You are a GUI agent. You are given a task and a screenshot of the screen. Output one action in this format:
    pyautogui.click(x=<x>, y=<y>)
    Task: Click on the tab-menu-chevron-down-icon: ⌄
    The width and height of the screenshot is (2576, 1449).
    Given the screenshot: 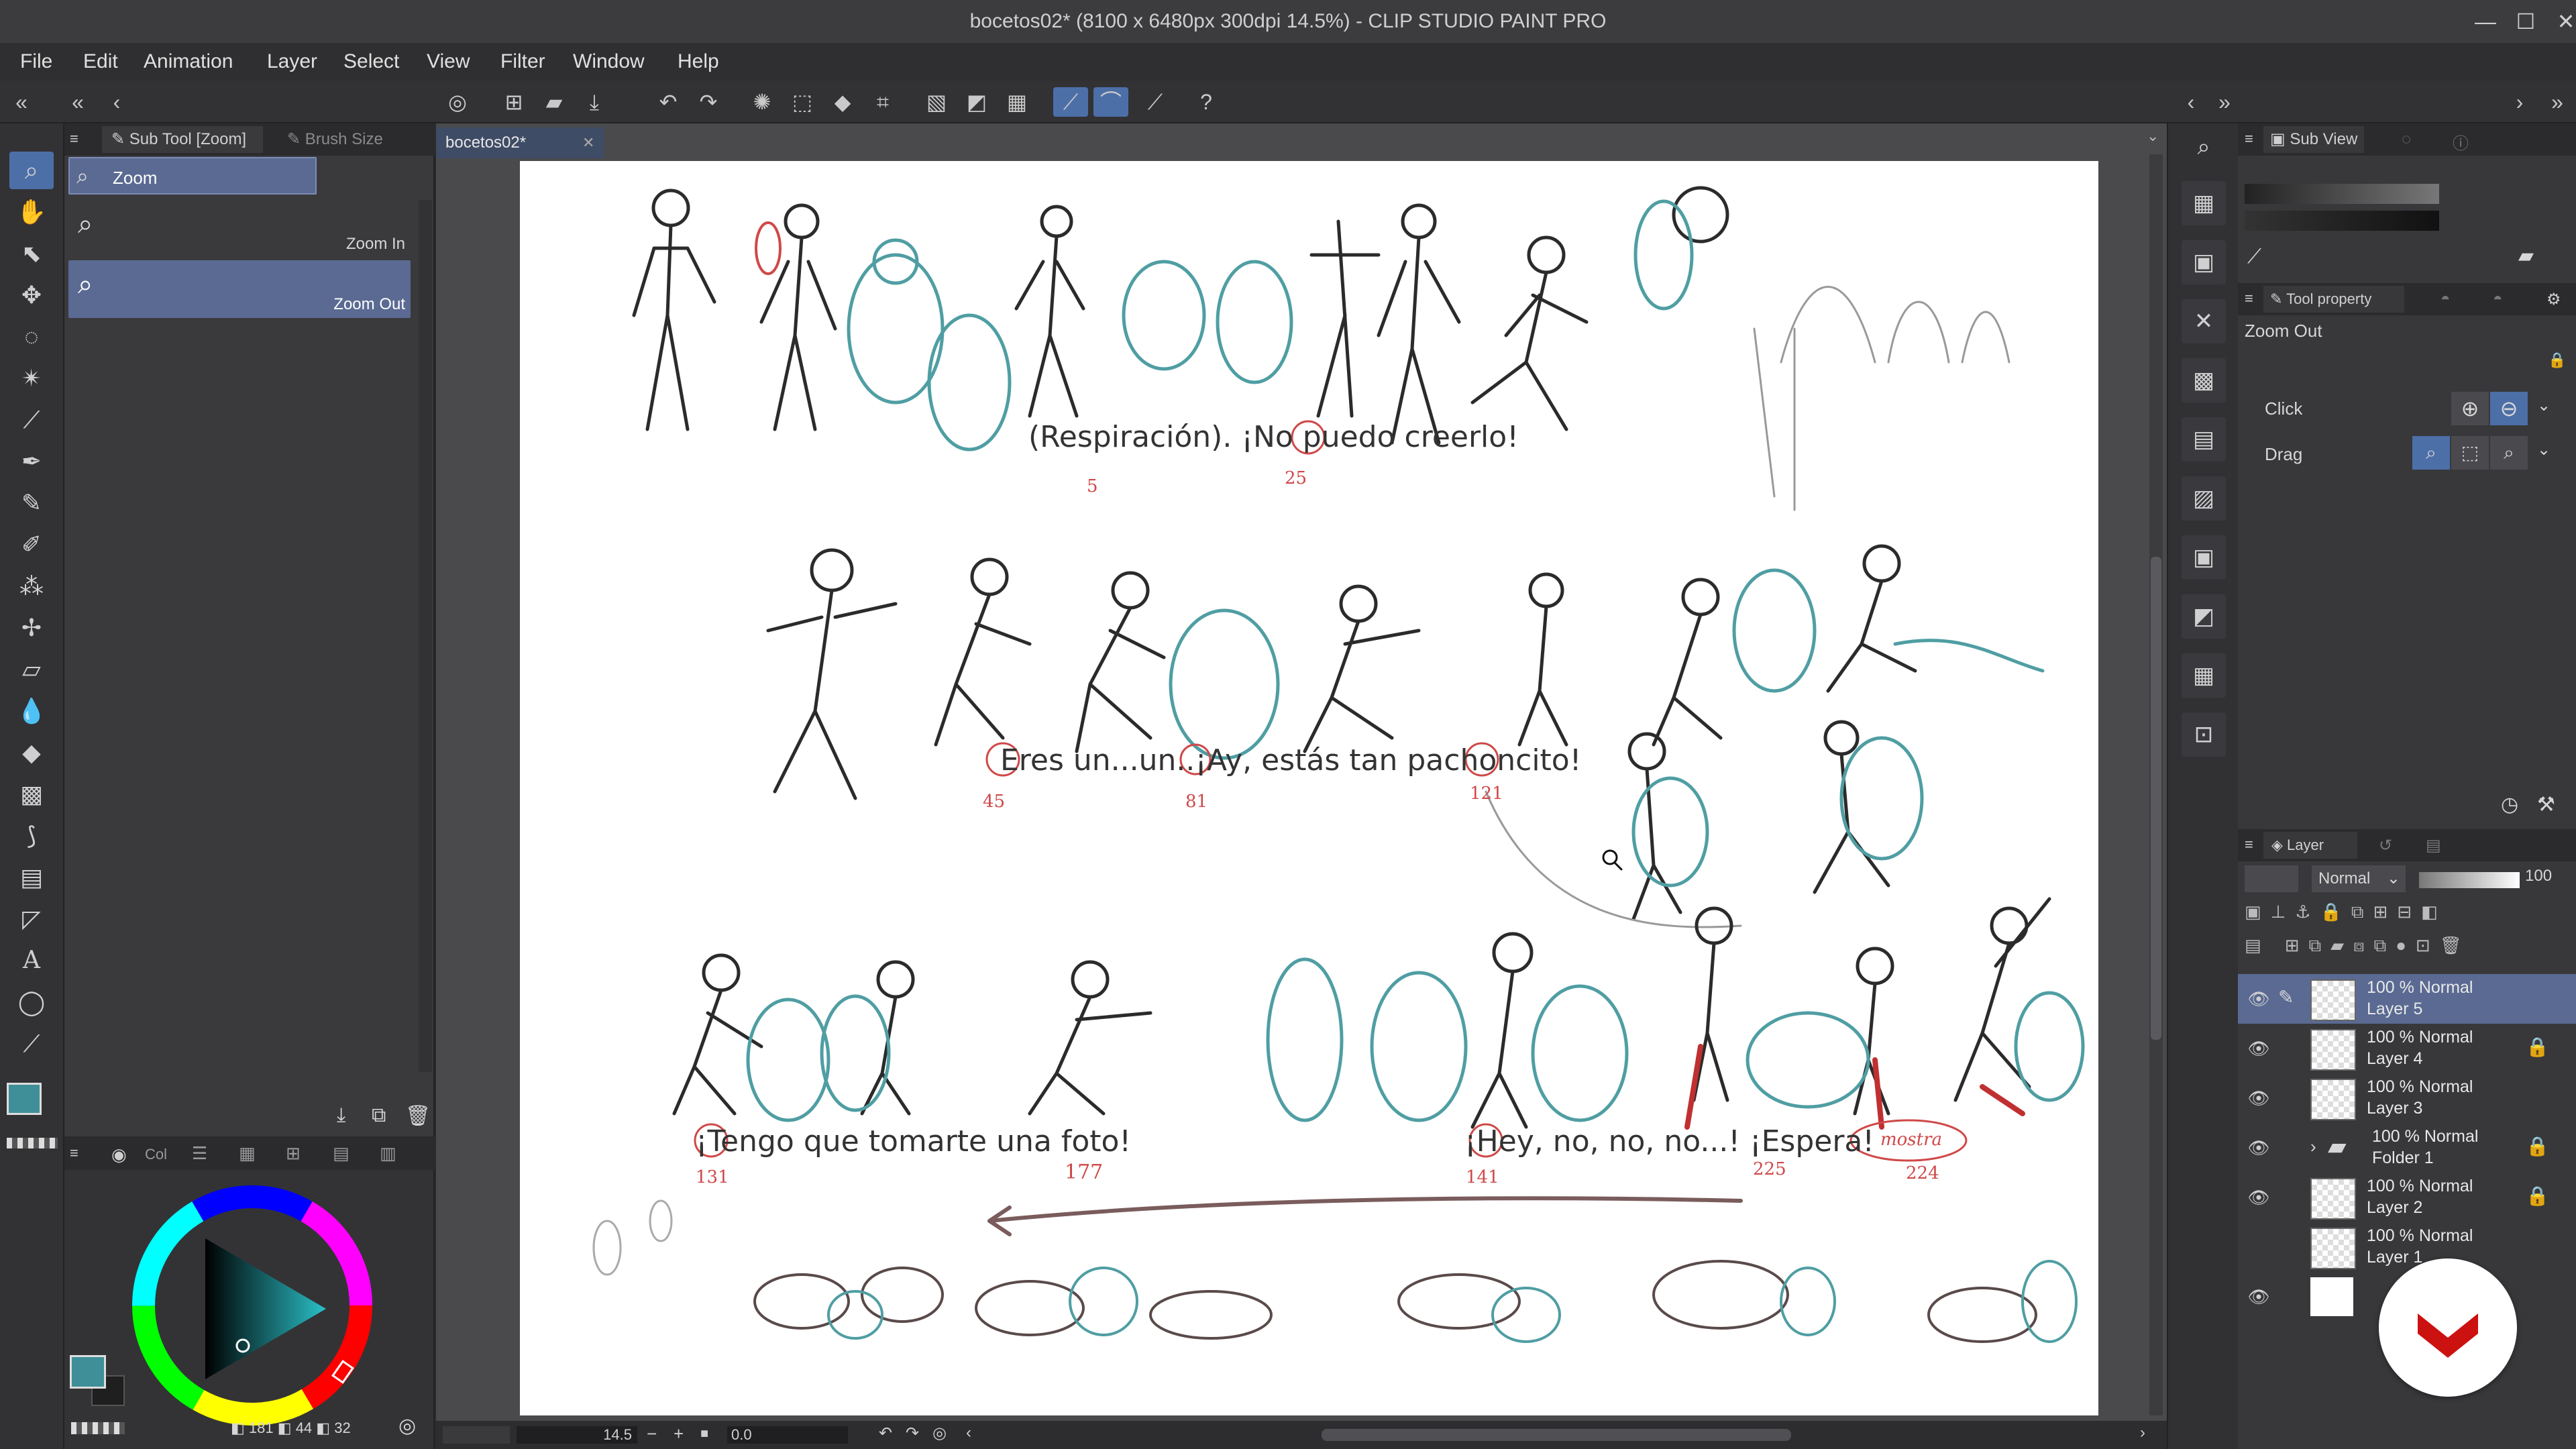 What is the action you would take?
    pyautogui.click(x=2153, y=136)
    